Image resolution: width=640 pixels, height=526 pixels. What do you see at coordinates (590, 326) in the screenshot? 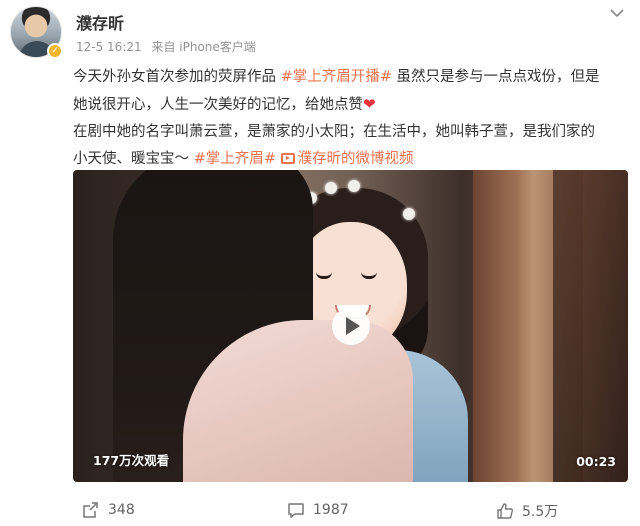
I see `scene-background` at bounding box center [590, 326].